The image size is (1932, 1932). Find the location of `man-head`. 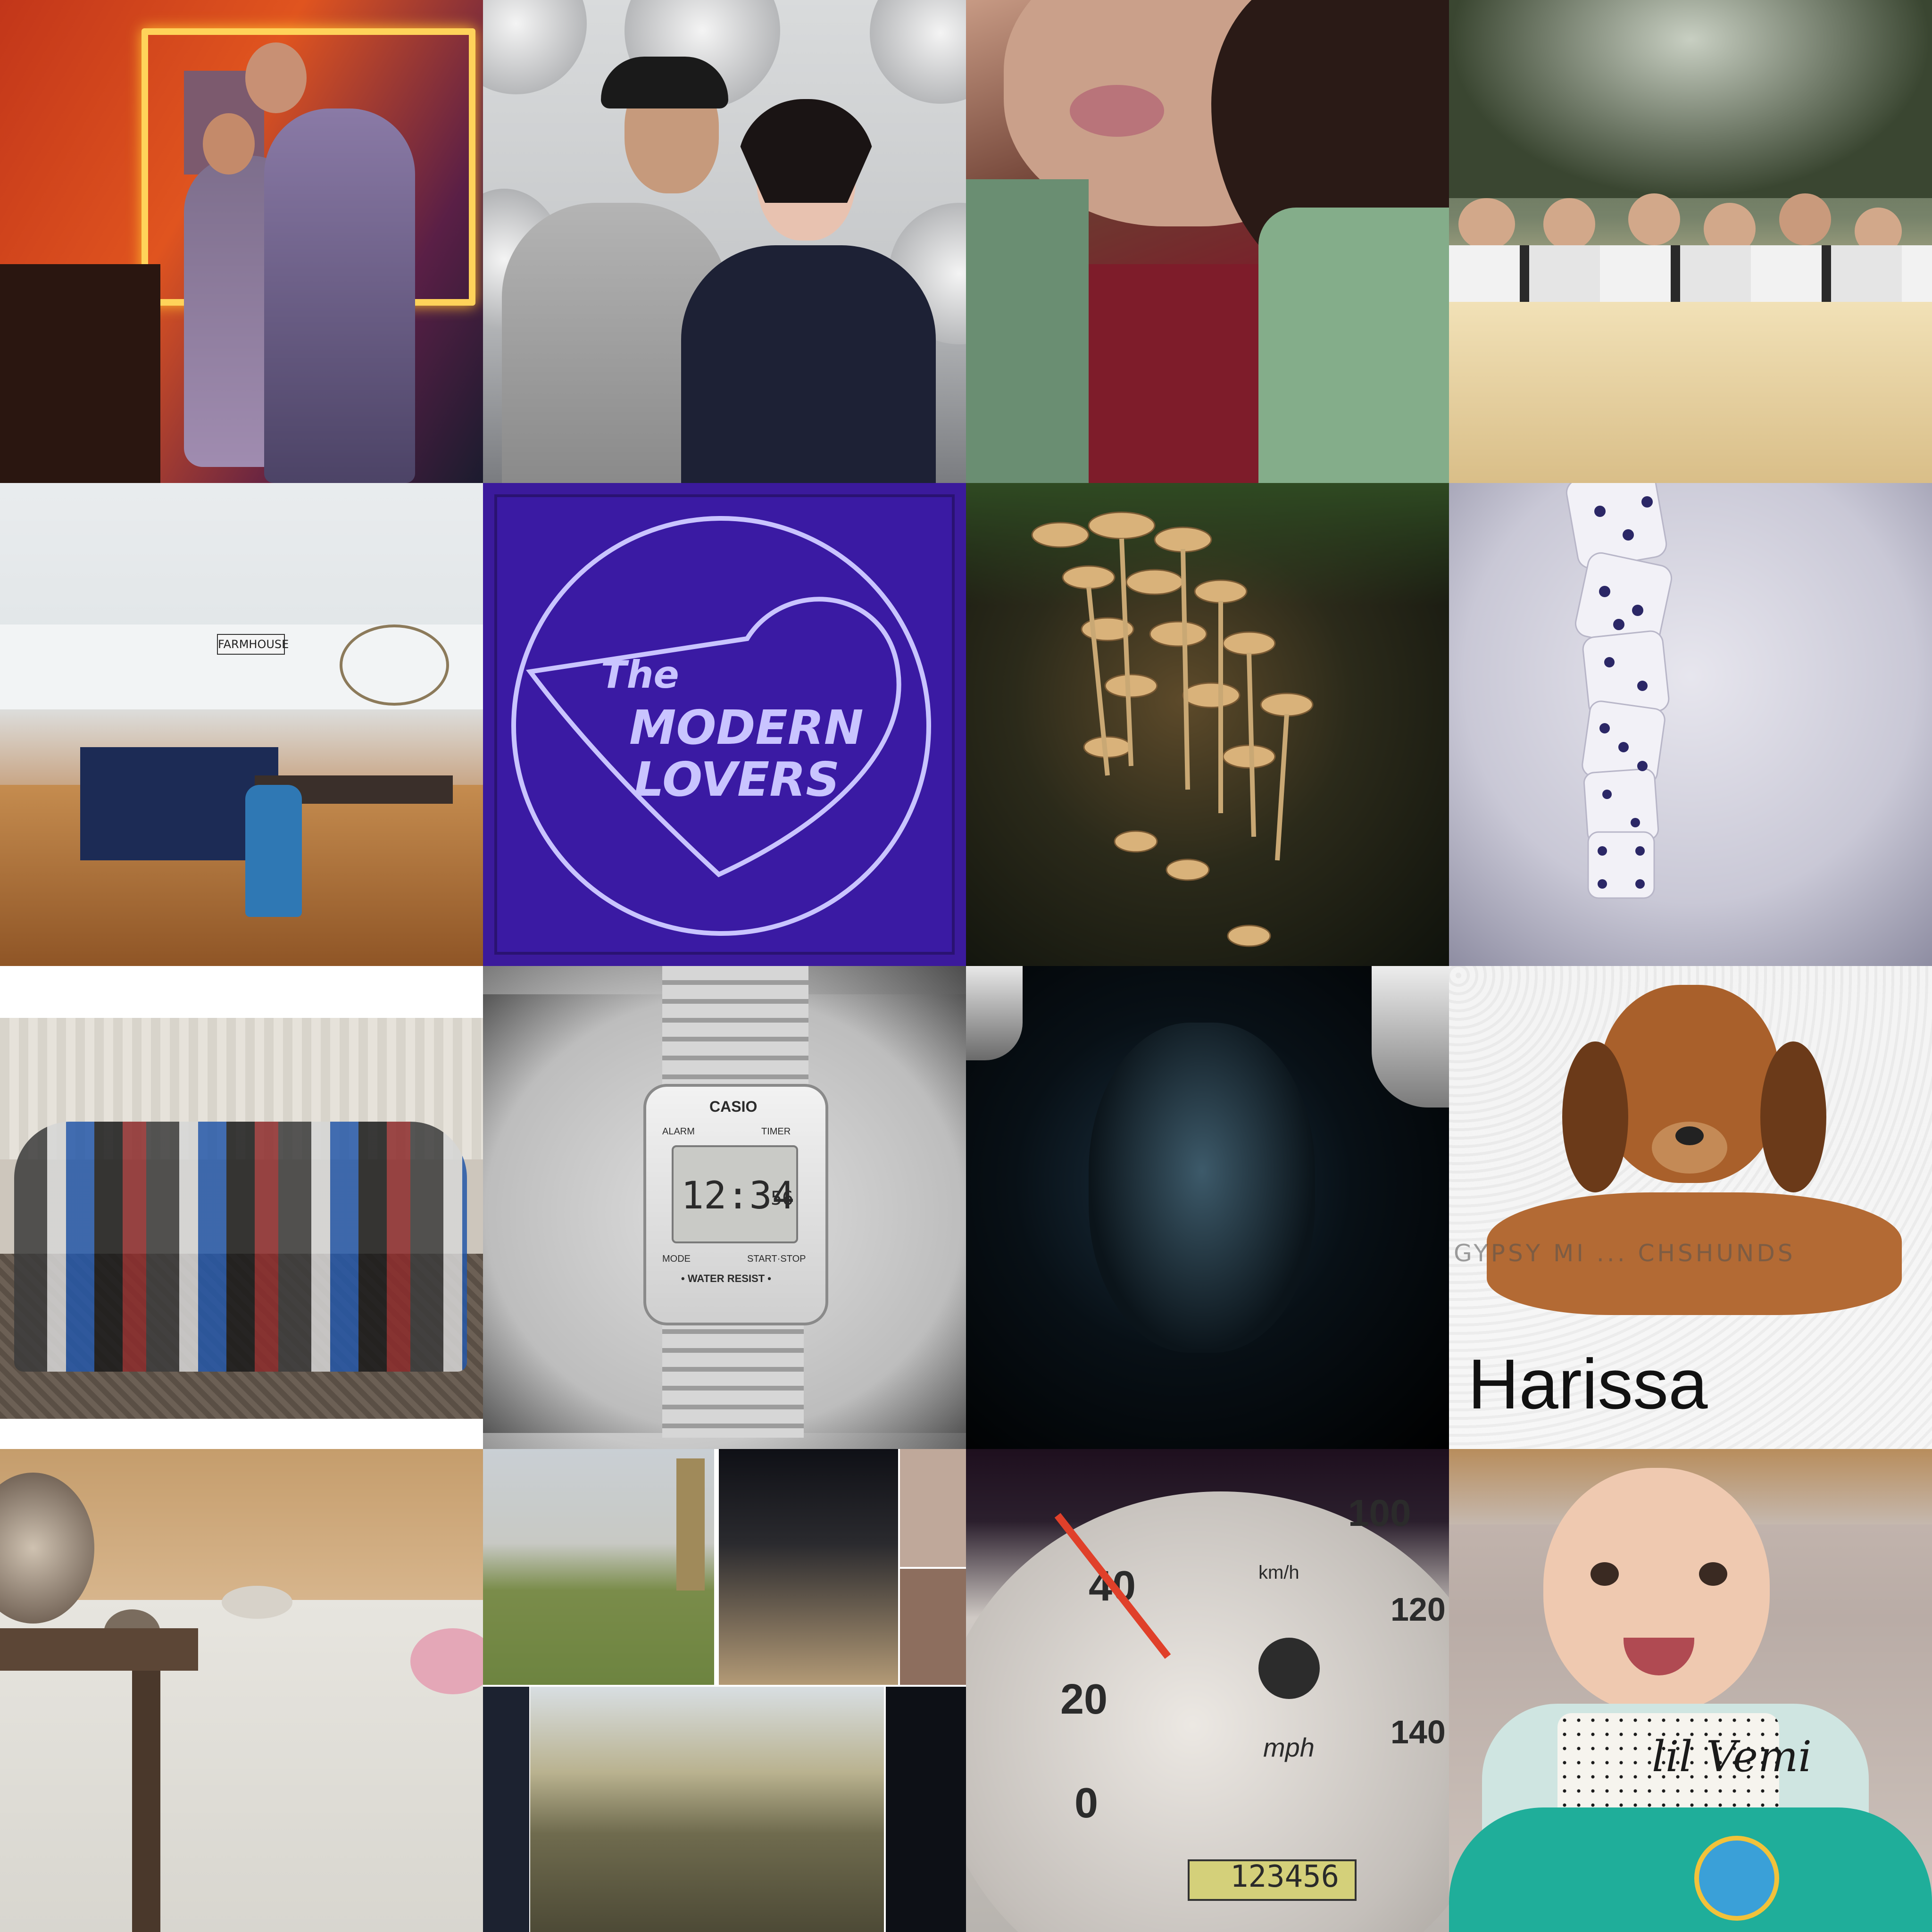

man-head is located at coordinates (276, 77).